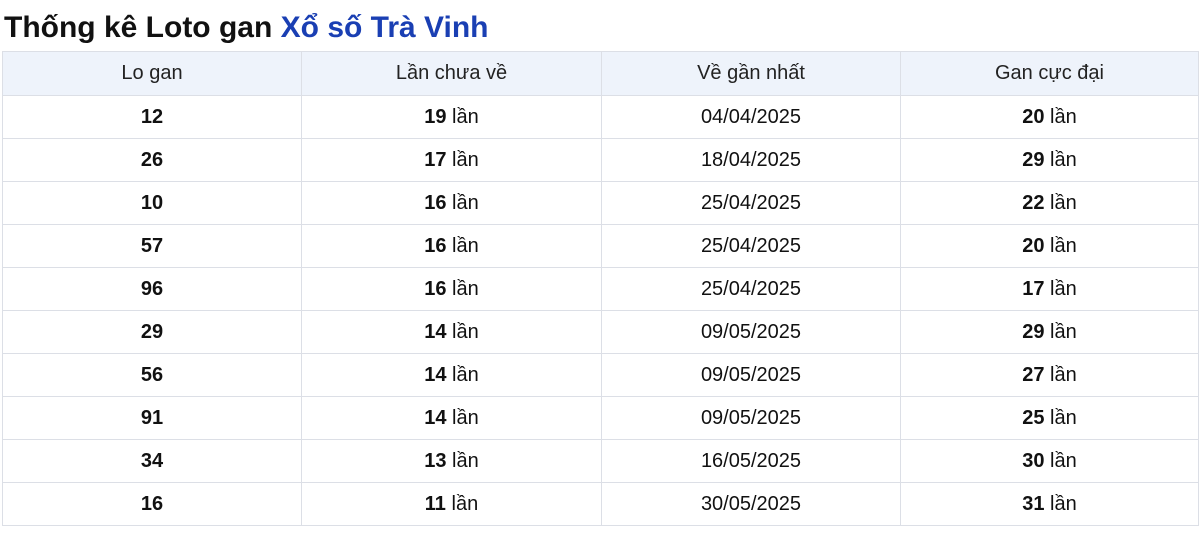  What do you see at coordinates (751, 117) in the screenshot?
I see `last-appeared-date: 04/04/2025` at bounding box center [751, 117].